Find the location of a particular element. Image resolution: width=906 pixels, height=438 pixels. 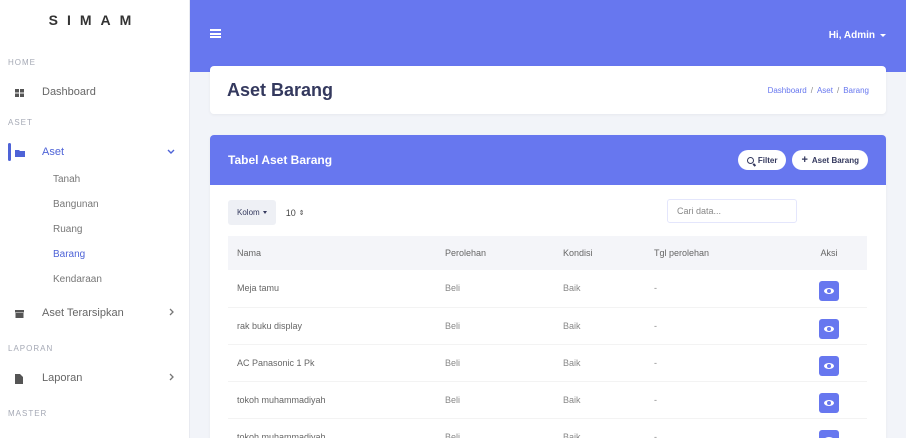

section-title-laporan: LAPORAN is located at coordinates (31, 348).